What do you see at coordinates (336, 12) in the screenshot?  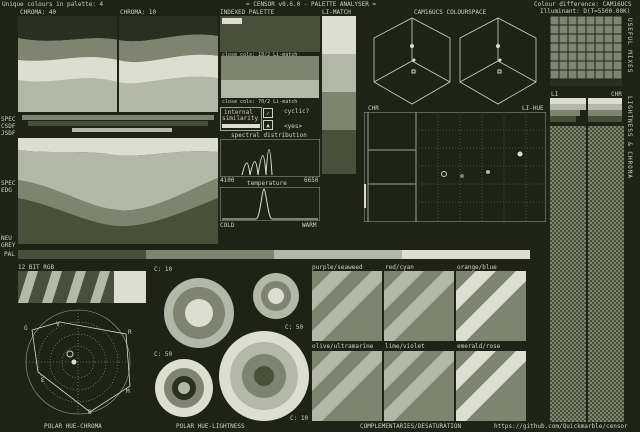 I see `li-match-label: LI-MATCH` at bounding box center [336, 12].